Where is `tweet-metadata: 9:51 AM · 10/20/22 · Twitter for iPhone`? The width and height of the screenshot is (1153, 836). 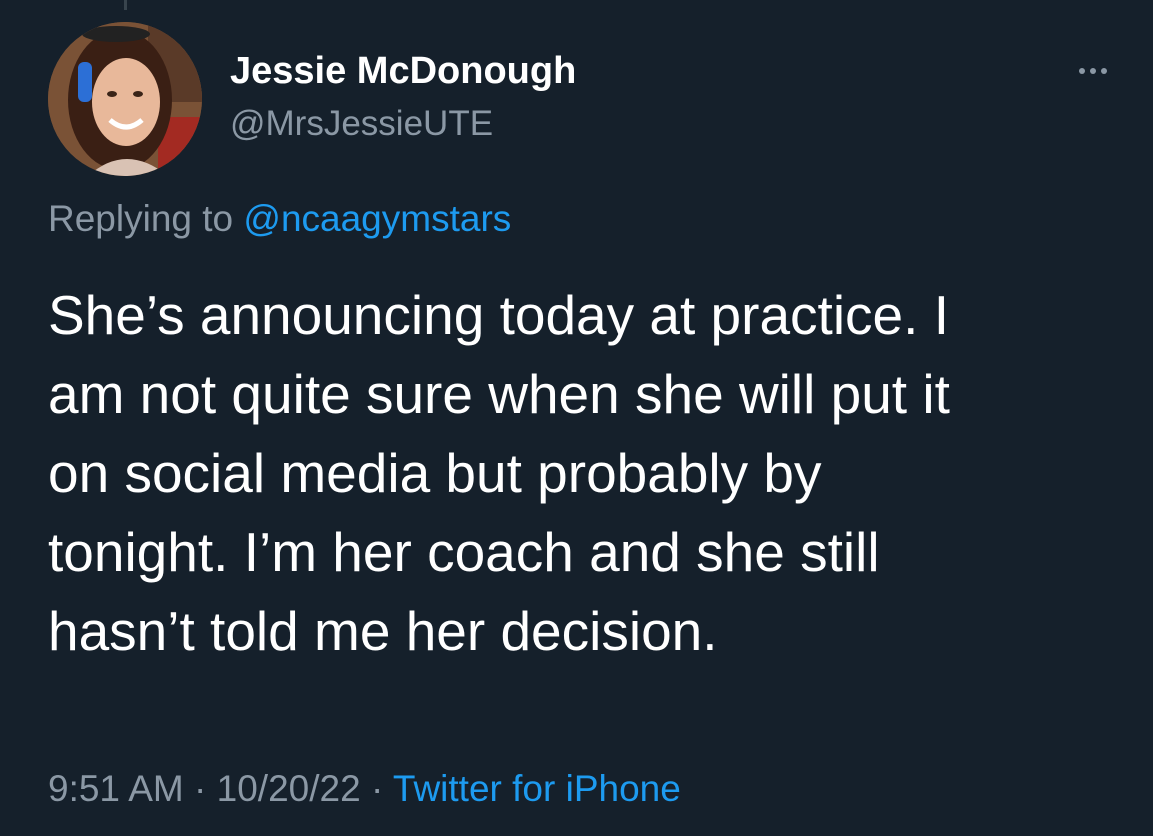 tweet-metadata: 9:51 AM · 10/20/22 · Twitter for iPhone is located at coordinates (364, 789).